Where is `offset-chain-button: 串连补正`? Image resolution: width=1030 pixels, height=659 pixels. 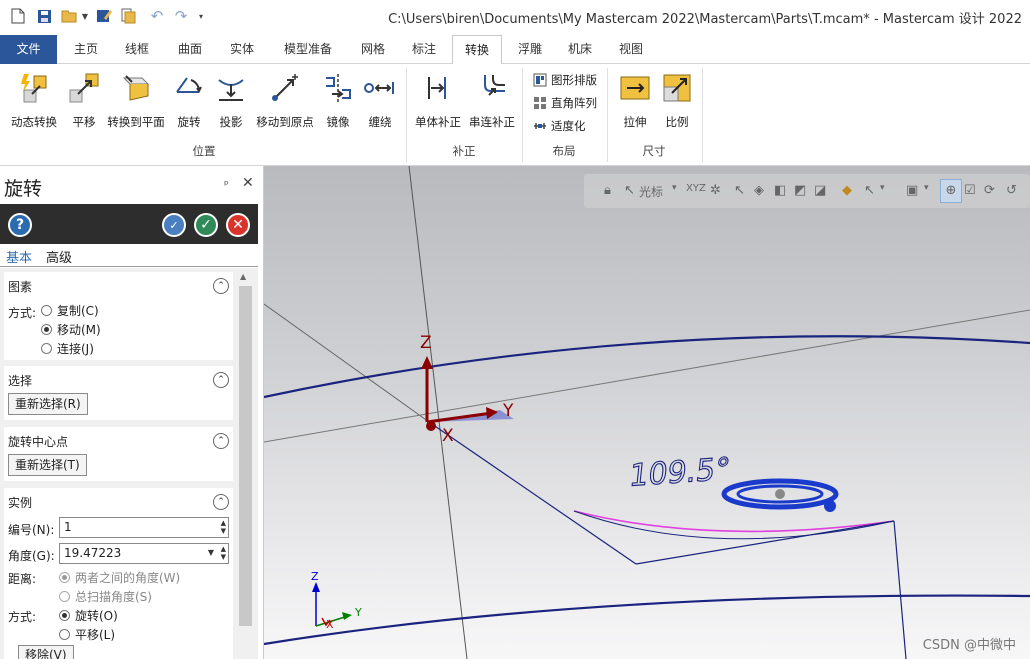
offset-chain-button: 串连补正 is located at coordinates (492, 103).